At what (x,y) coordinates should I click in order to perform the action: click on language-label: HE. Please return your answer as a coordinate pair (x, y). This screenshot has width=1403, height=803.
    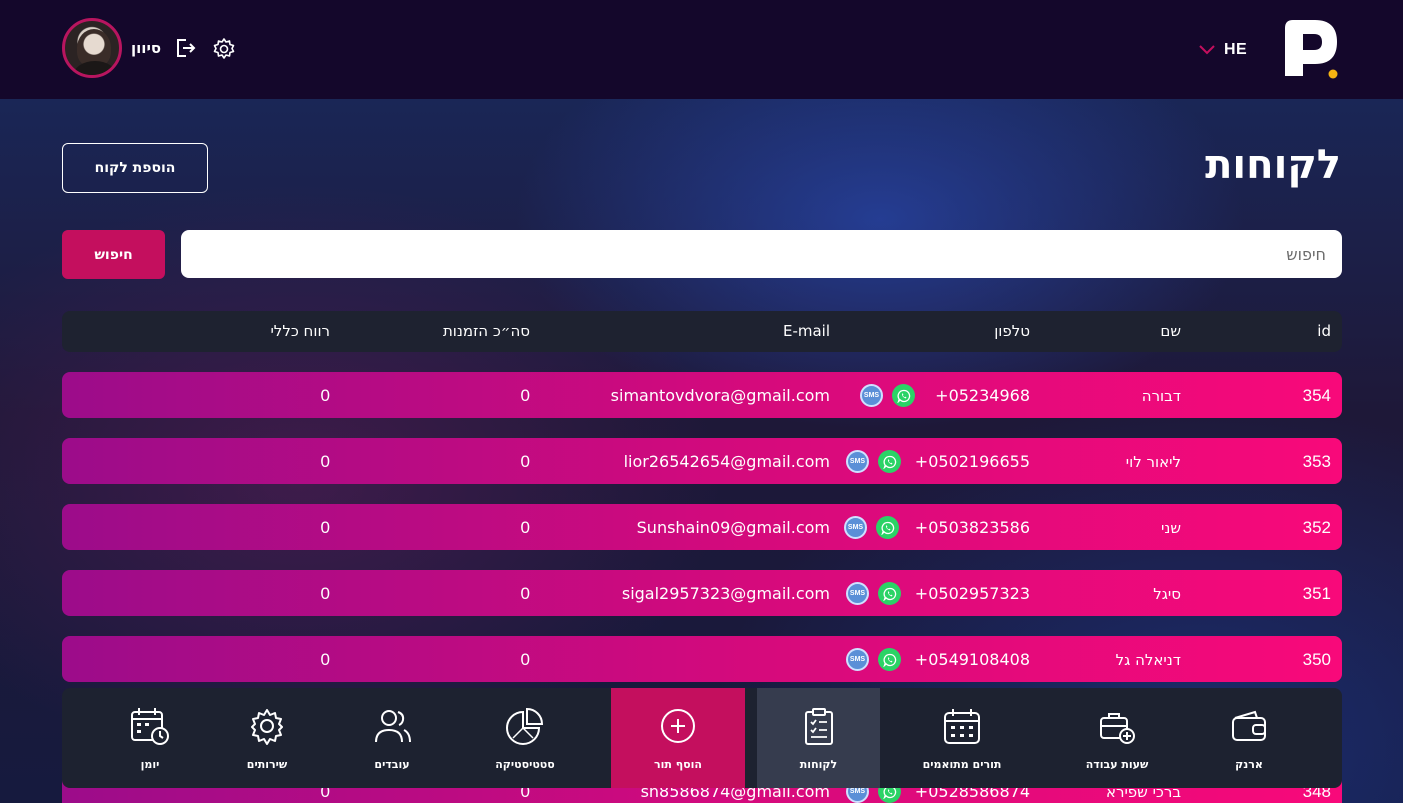
    Looking at the image, I should click on (1236, 49).